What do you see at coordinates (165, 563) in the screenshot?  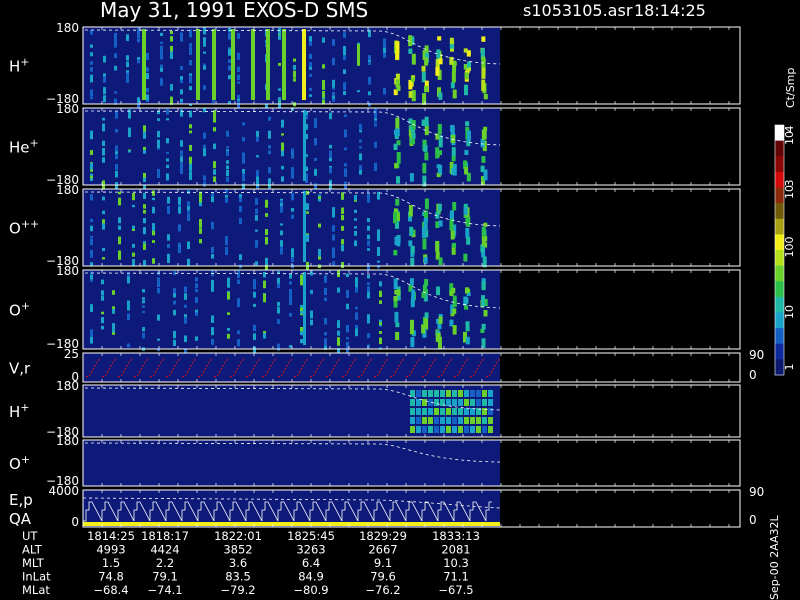 I see `footer-value: 2.2` at bounding box center [165, 563].